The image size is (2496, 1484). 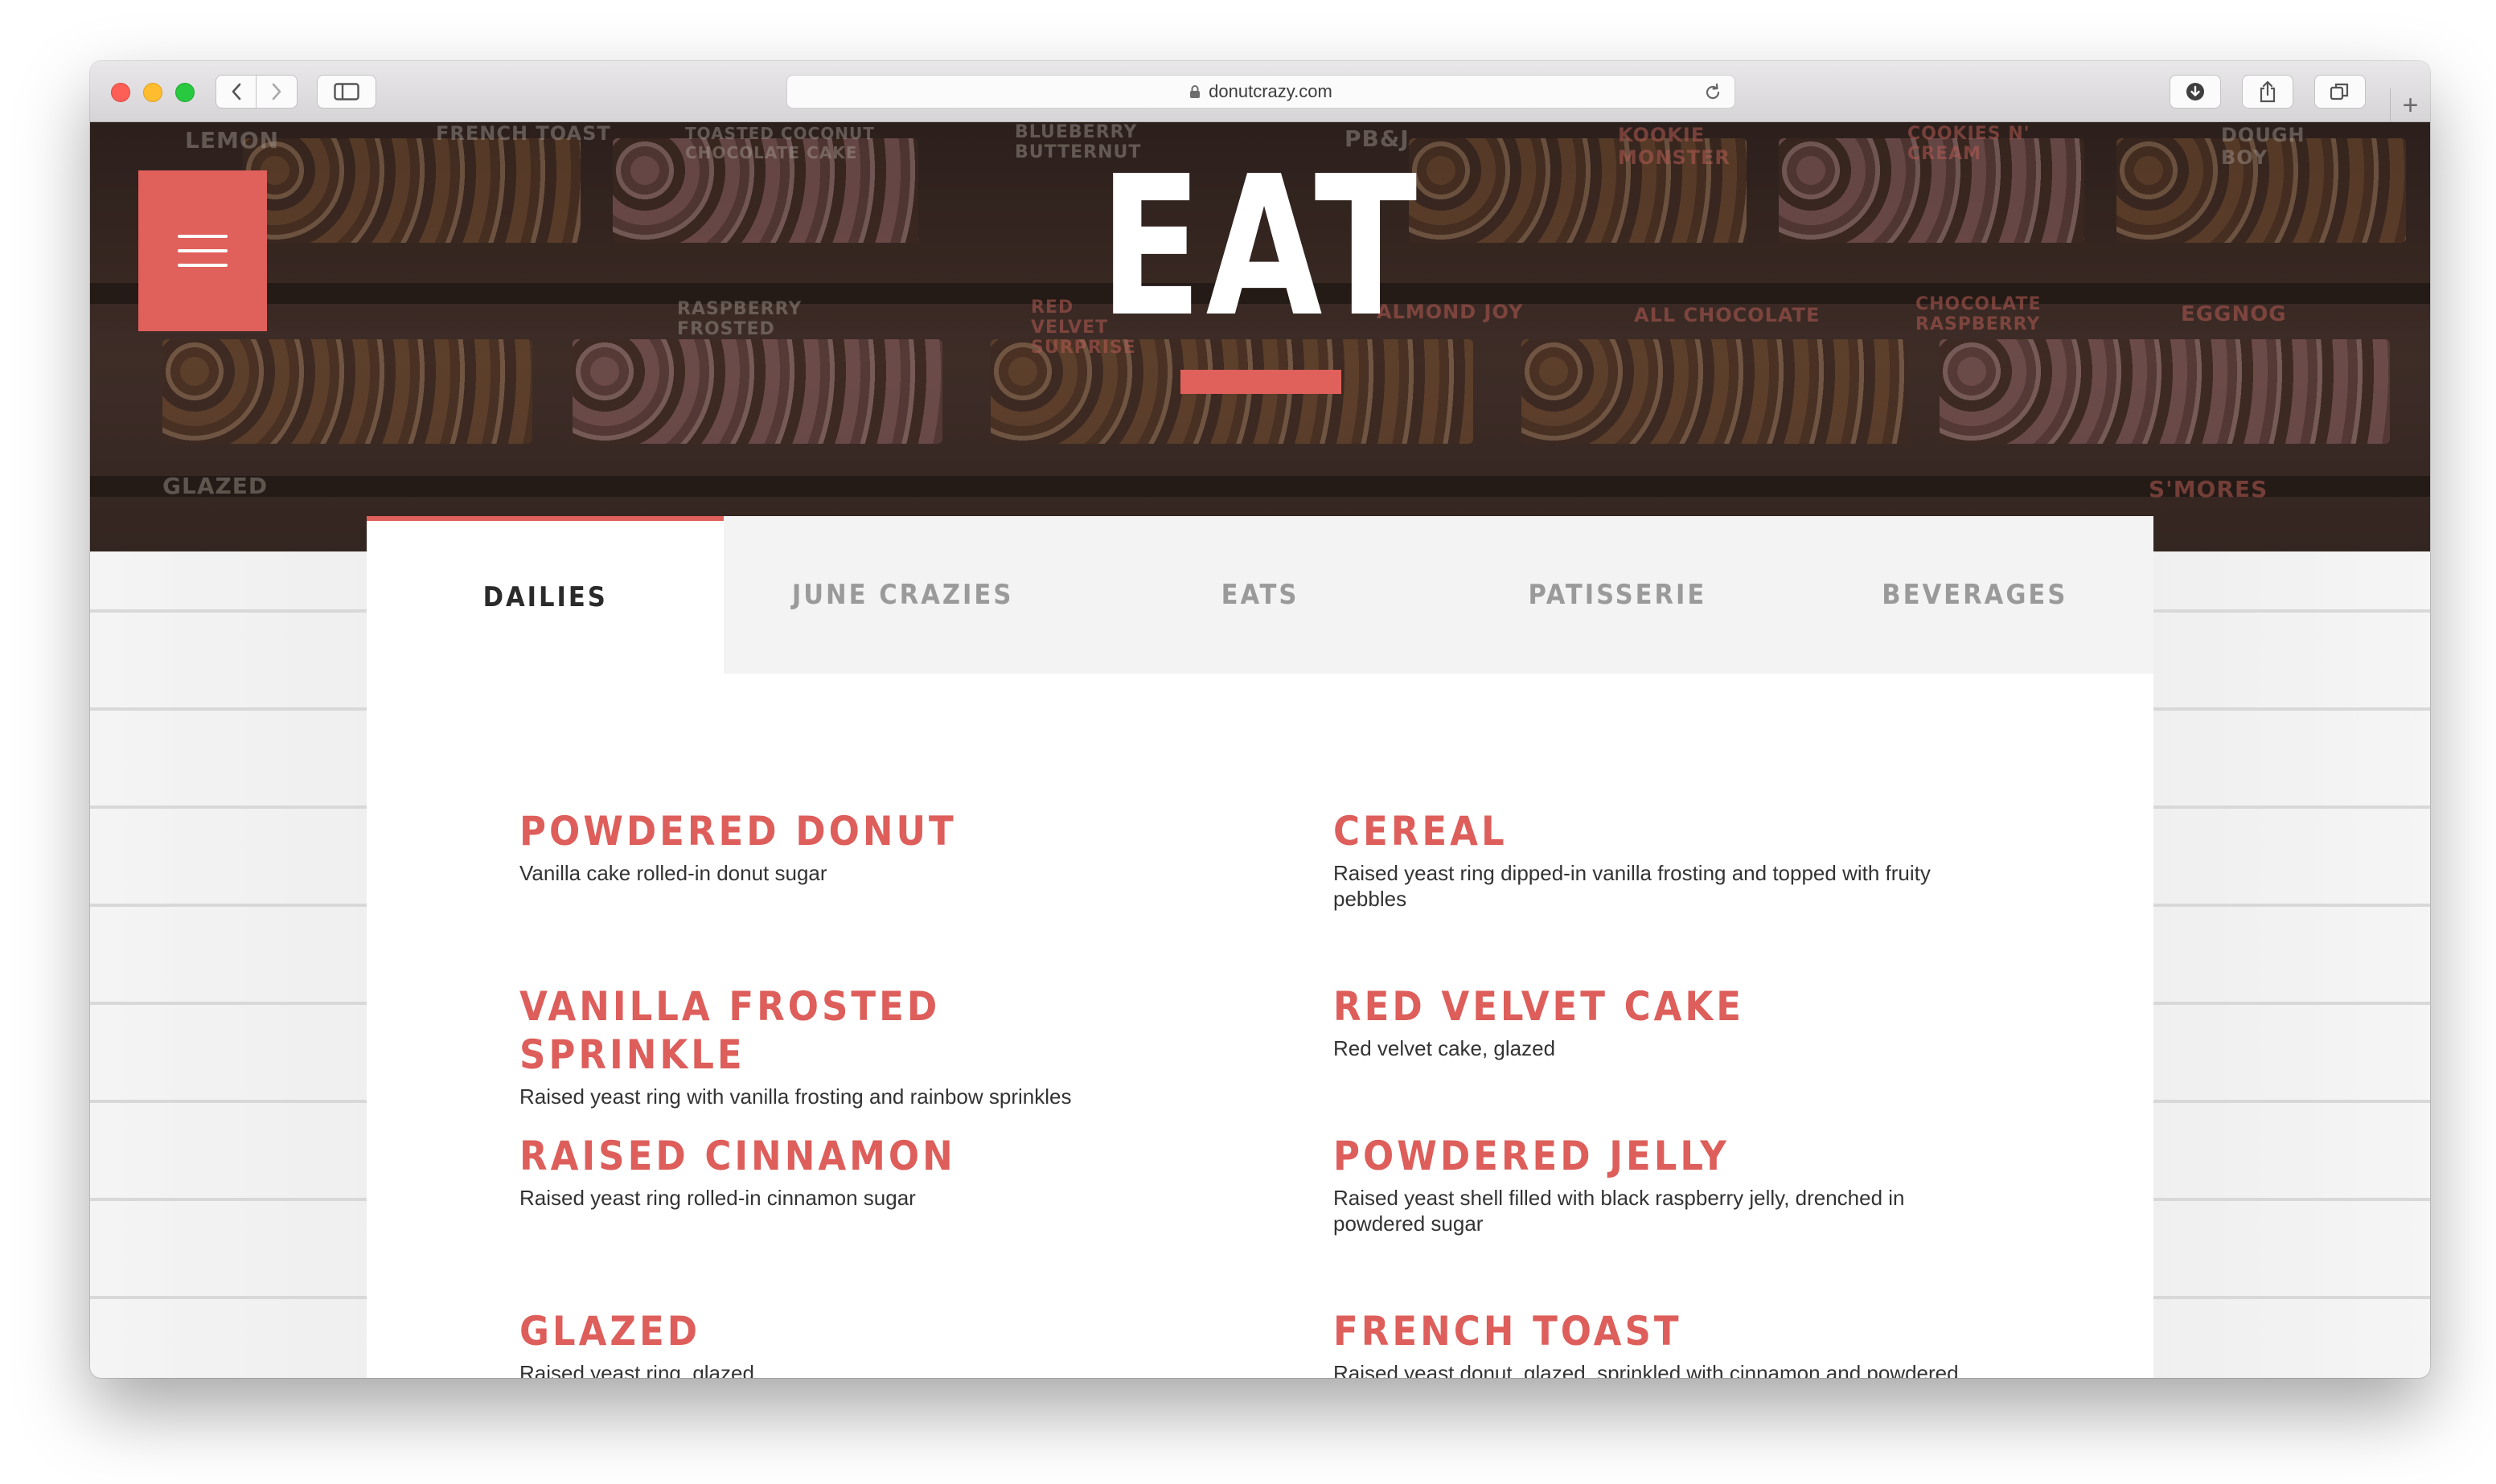 What do you see at coordinates (153, 92) in the screenshot?
I see `minimize-window-button` at bounding box center [153, 92].